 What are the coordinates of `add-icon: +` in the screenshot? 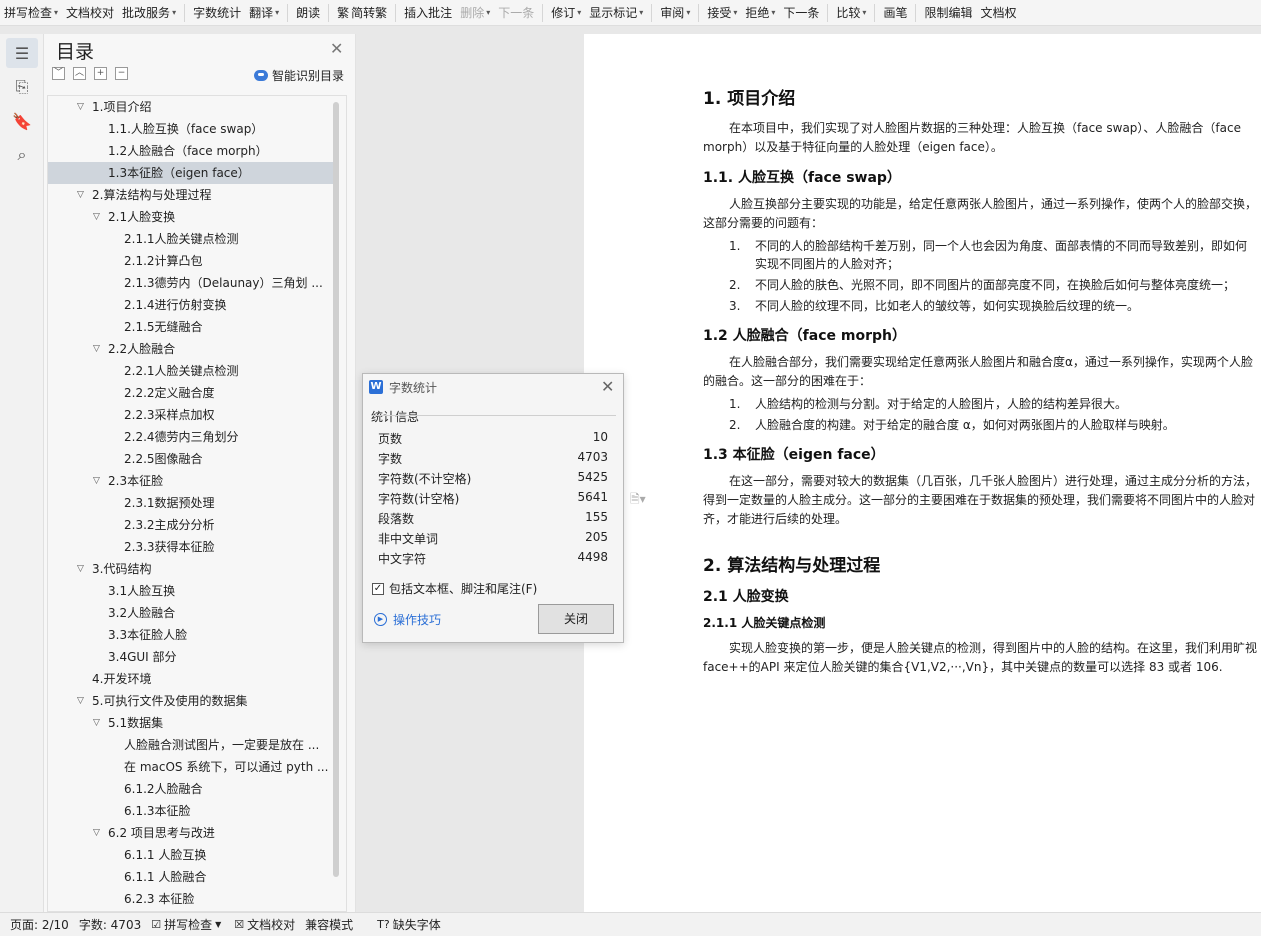 It's located at (100, 73).